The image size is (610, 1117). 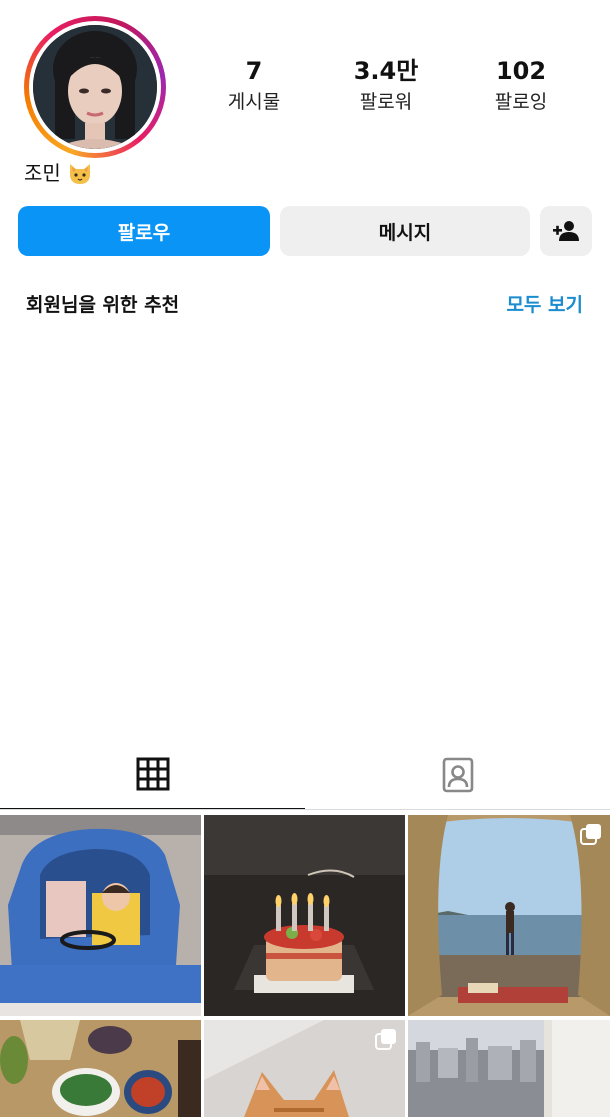 I want to click on post-image-beach-tent, so click(x=509, y=915).